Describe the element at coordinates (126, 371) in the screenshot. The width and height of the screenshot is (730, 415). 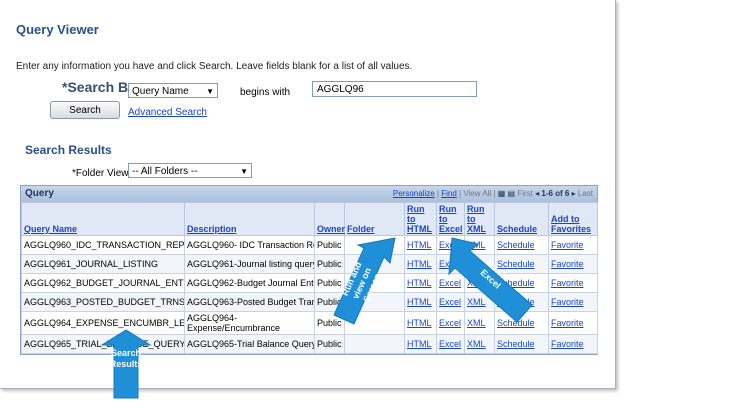
I see `search-results-callout: Search Results` at that location.